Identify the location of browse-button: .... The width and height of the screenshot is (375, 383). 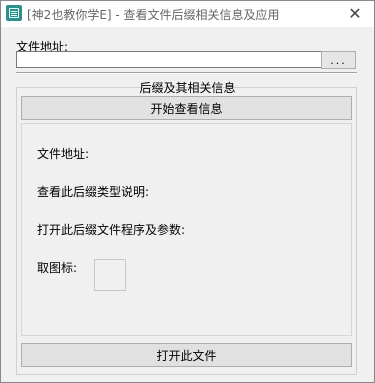
(338, 60).